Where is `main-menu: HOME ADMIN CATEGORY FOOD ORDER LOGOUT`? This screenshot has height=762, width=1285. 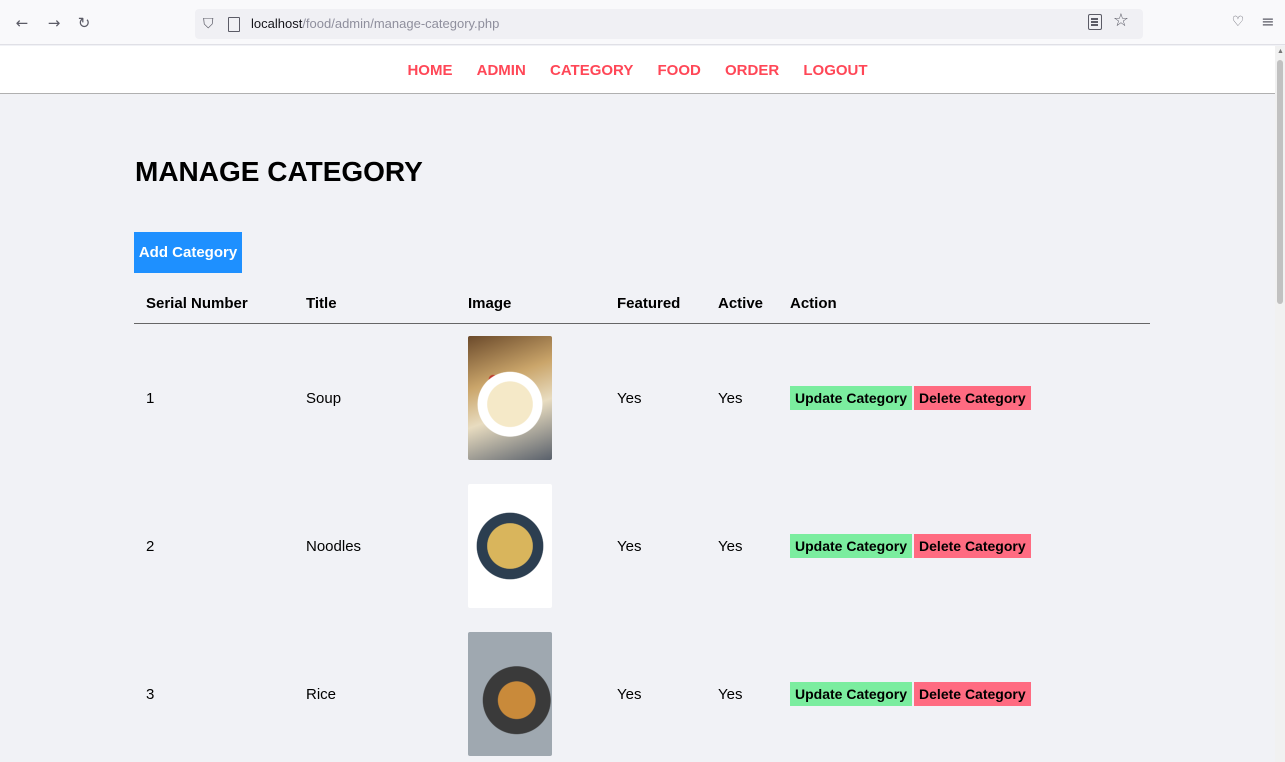
main-menu: HOME ADMIN CATEGORY FOOD ORDER LOGOUT is located at coordinates (637, 70).